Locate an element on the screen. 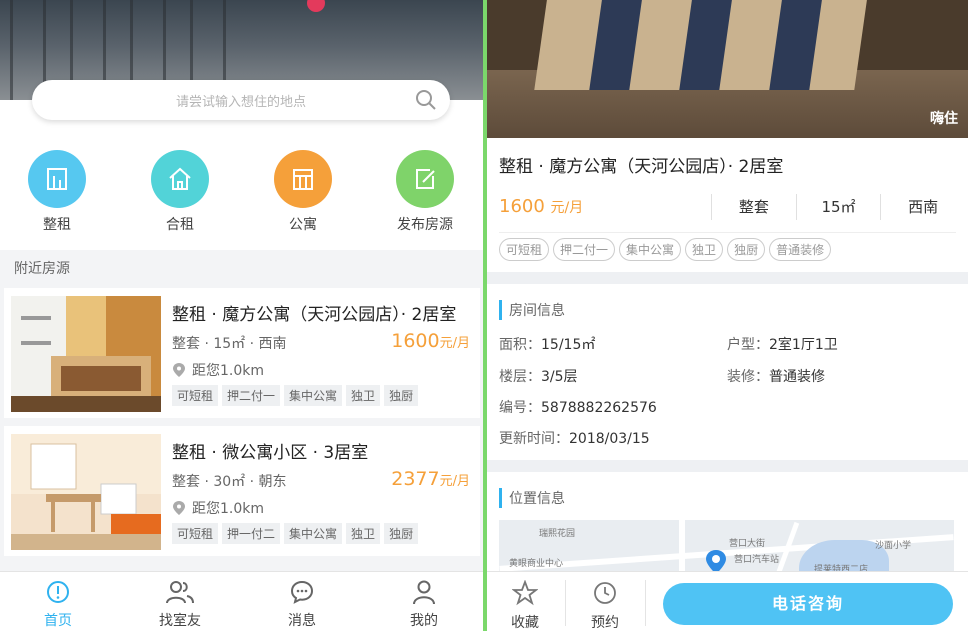 The image size is (968, 631). room-area-label: 面积： is located at coordinates (520, 345).